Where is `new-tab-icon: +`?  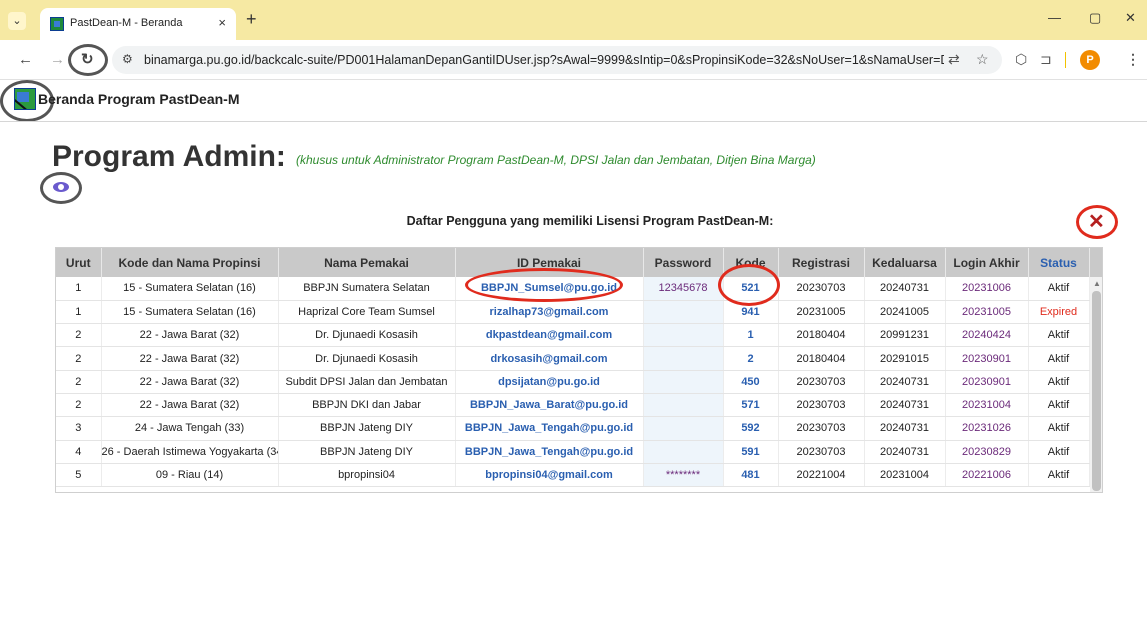 new-tab-icon: + is located at coordinates (251, 19).